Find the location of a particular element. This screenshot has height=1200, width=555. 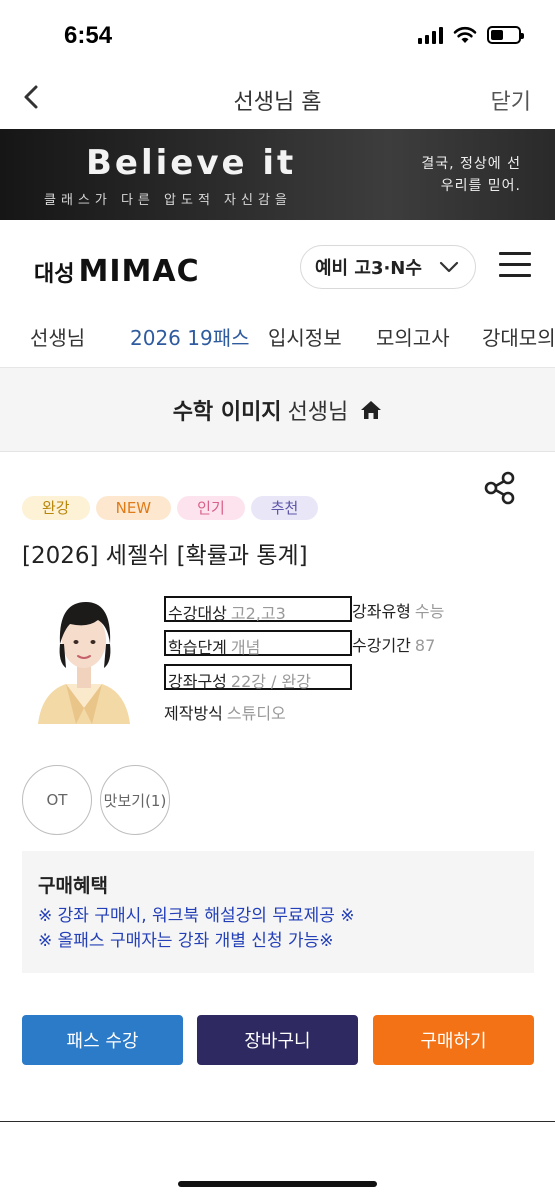

info-target: 수강대상 고2,고3 is located at coordinates (258, 609).